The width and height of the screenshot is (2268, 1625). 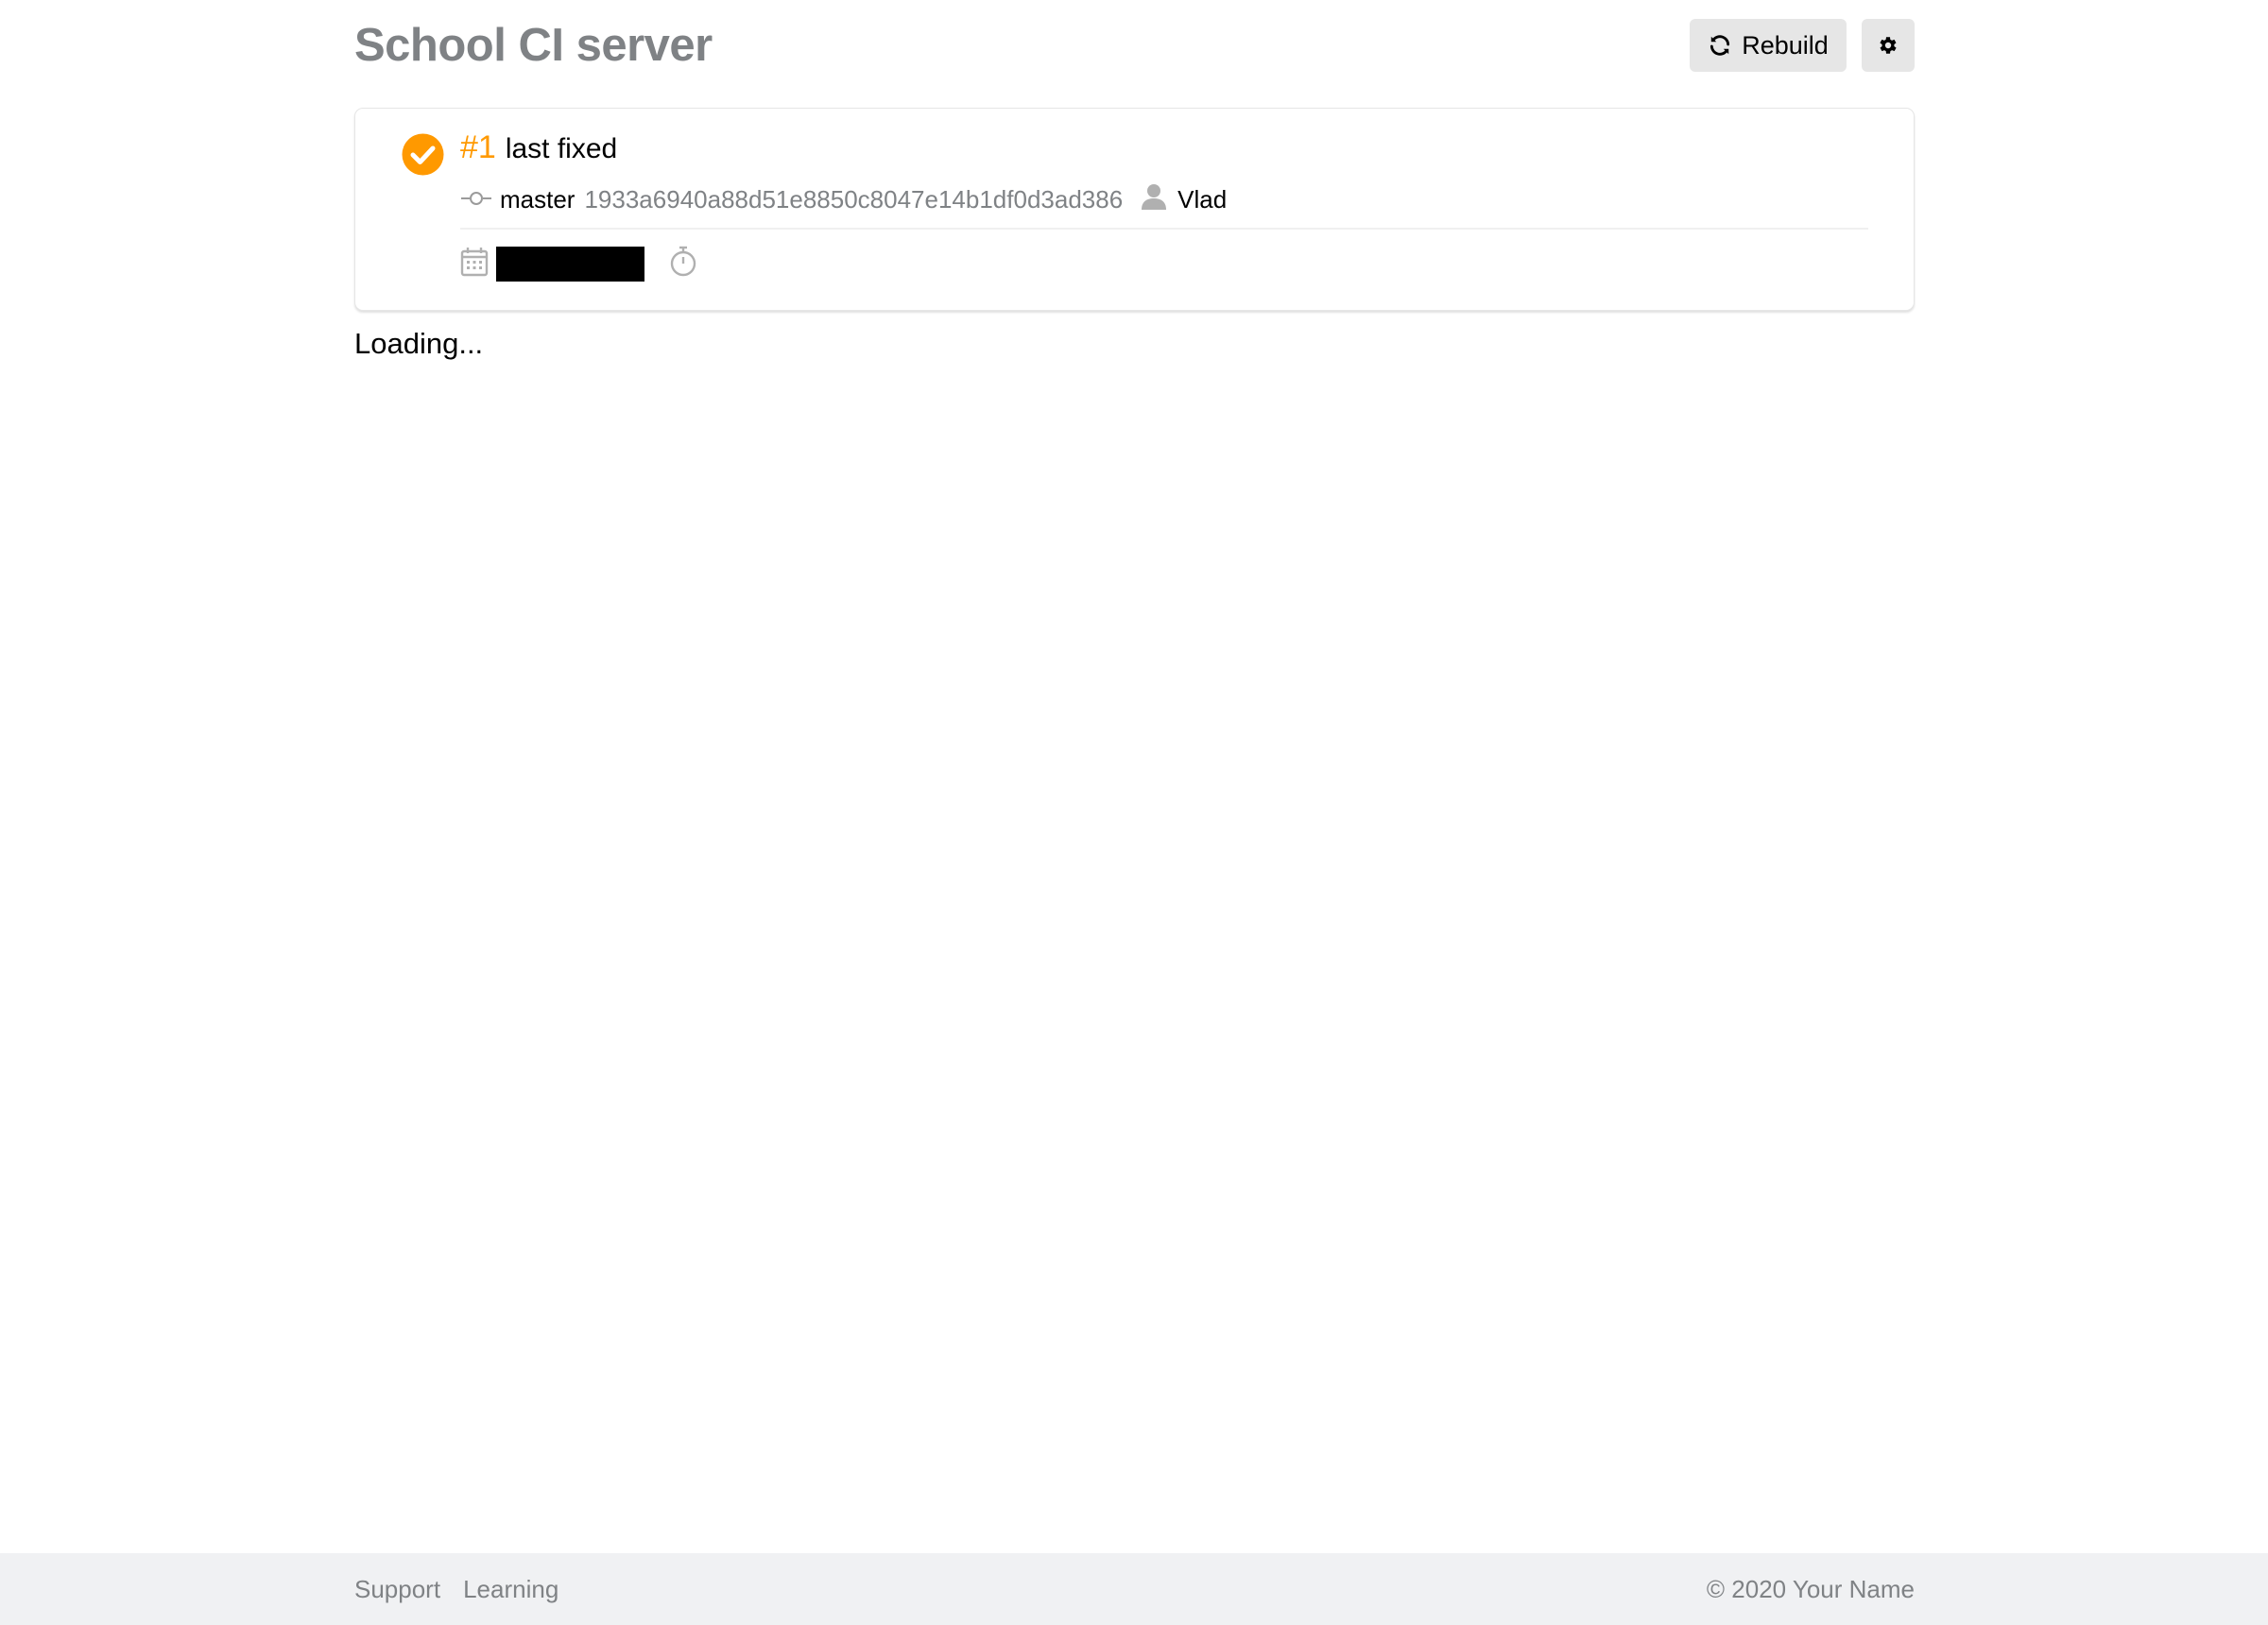 I want to click on support-link: Support, so click(x=397, y=1589).